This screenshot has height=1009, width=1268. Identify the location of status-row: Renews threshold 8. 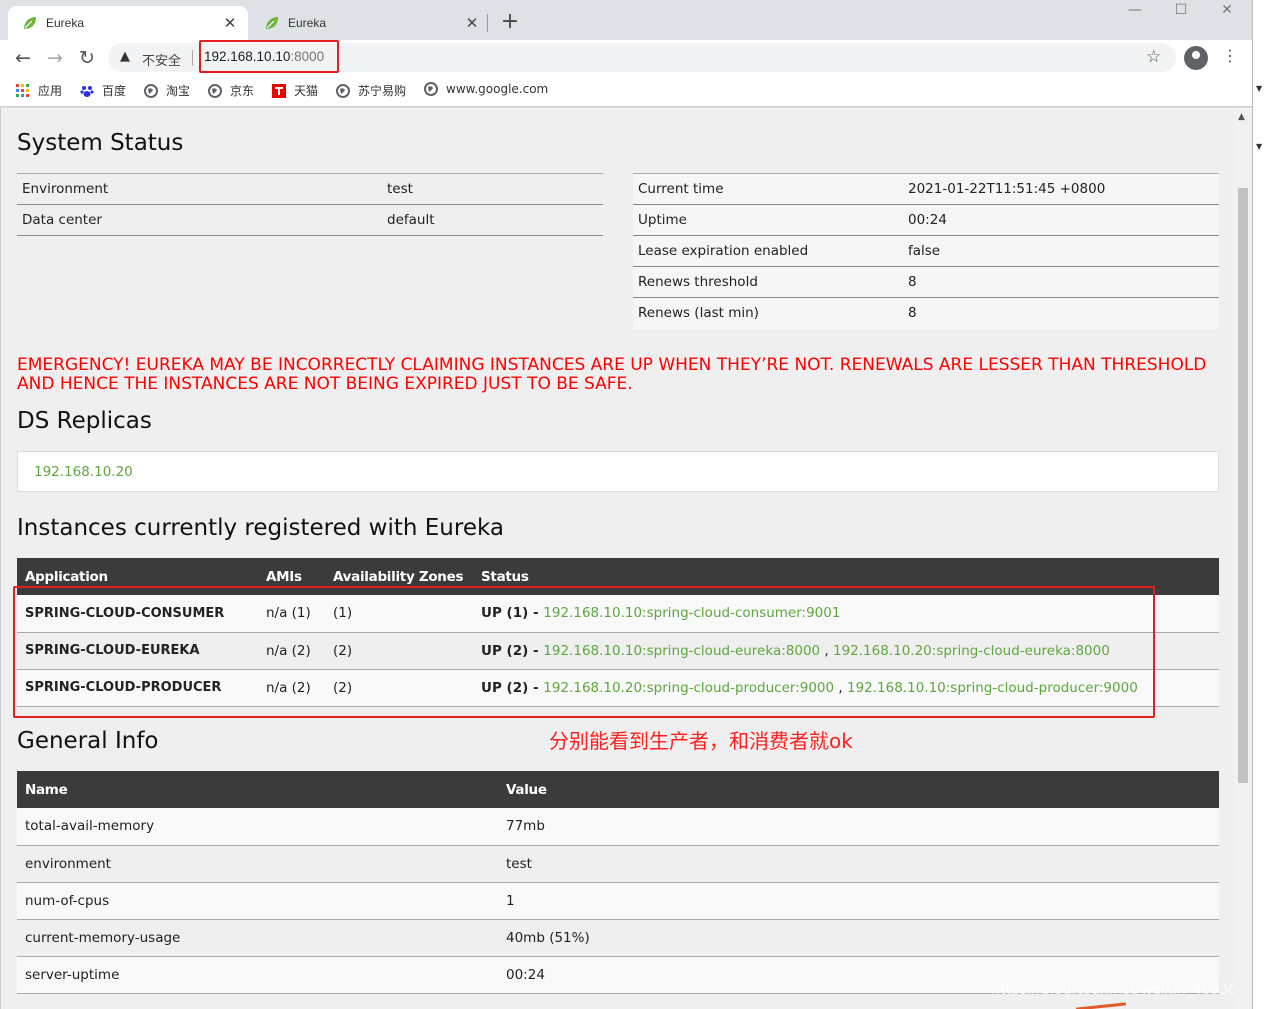
(926, 282).